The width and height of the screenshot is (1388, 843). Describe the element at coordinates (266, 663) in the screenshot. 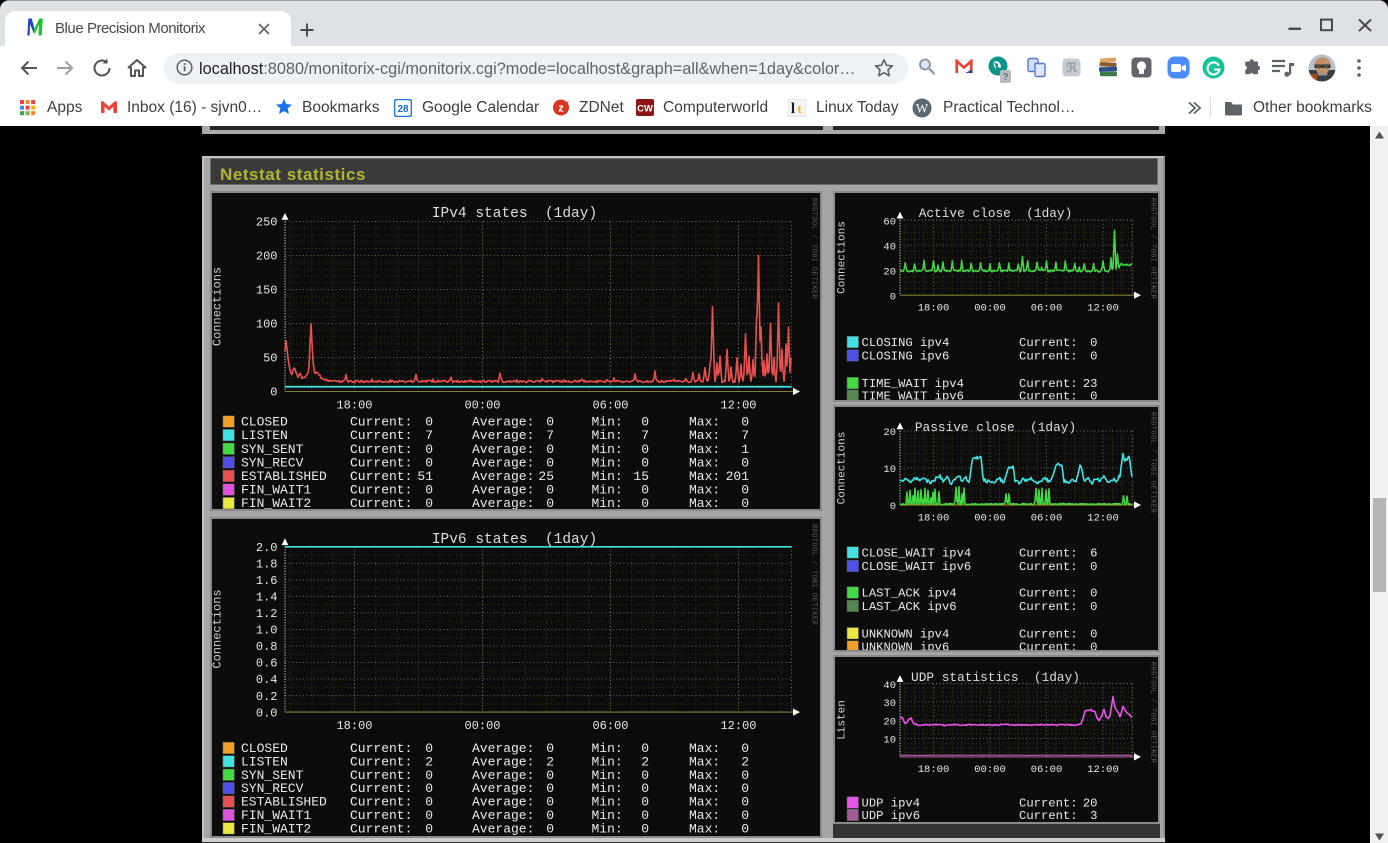

I see `svg-text: 0.6` at that location.